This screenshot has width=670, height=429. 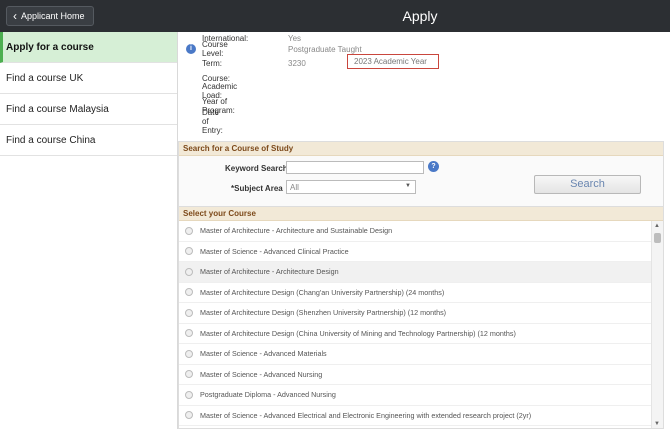 I want to click on course-panel-heading: Select your Course, so click(x=421, y=214).